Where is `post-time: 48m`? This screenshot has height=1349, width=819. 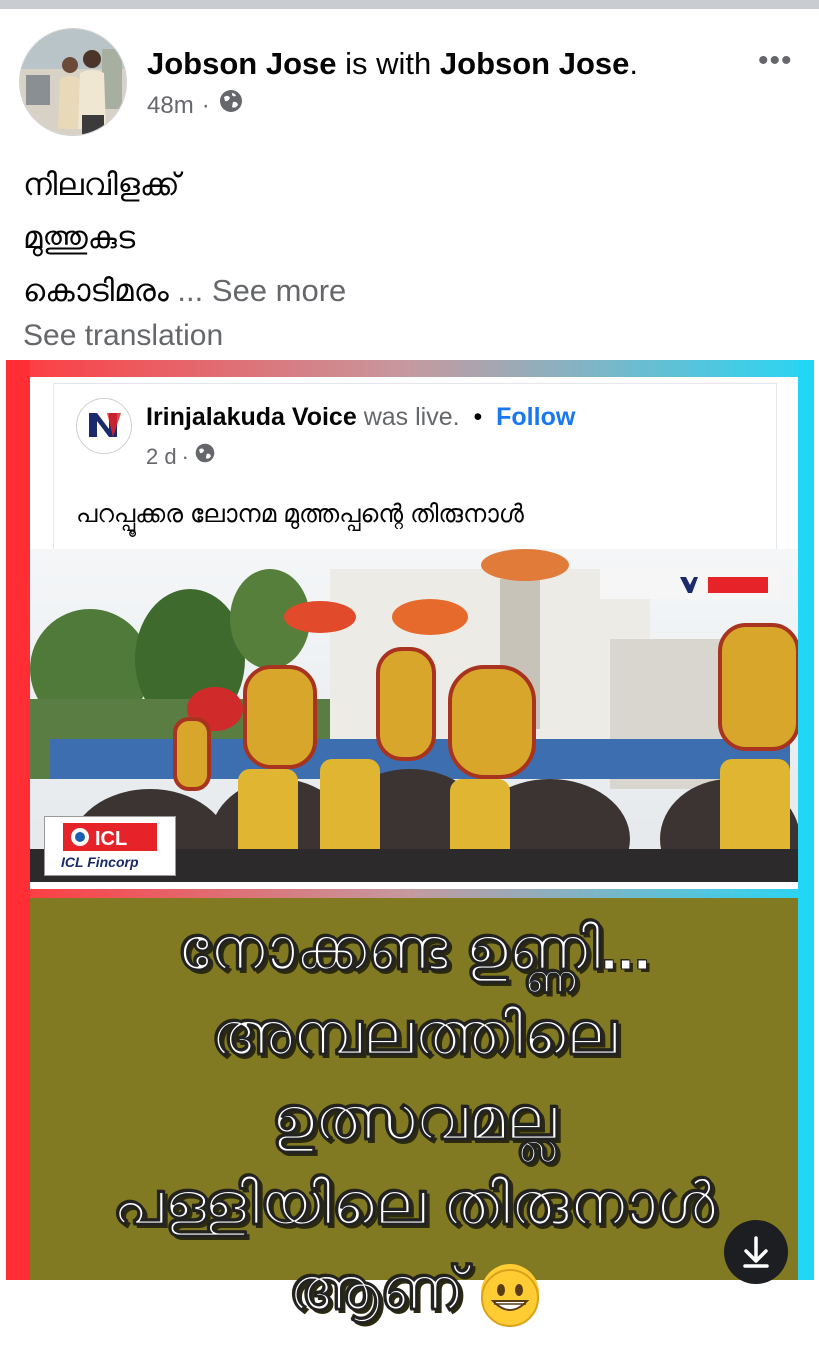
post-time: 48m is located at coordinates (170, 106).